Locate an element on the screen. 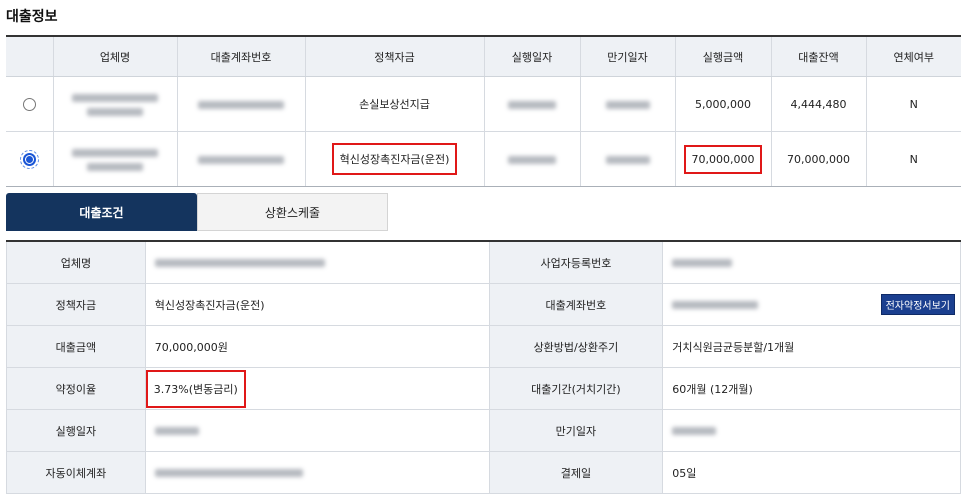  interest-rate-value: 3.73%(변동금리) is located at coordinates (195, 388).